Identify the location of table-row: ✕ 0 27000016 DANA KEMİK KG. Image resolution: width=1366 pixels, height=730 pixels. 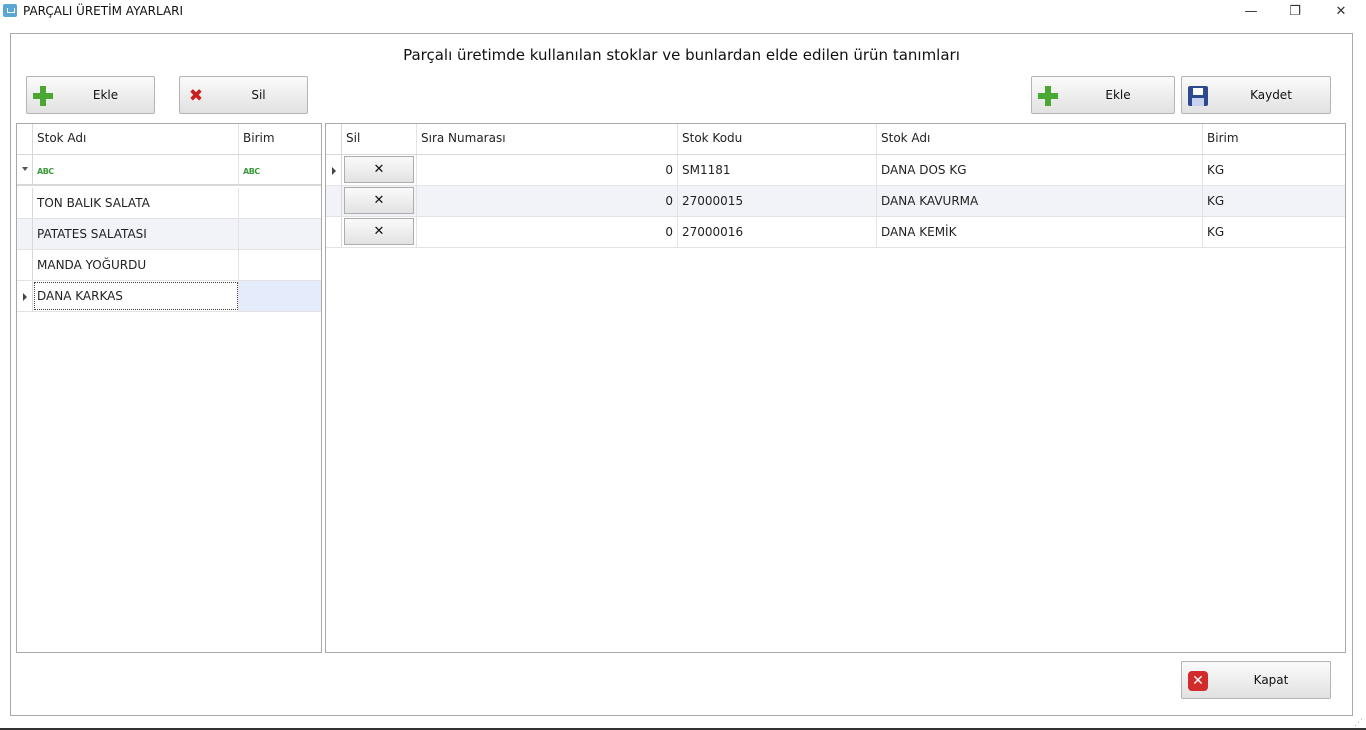
(835, 232).